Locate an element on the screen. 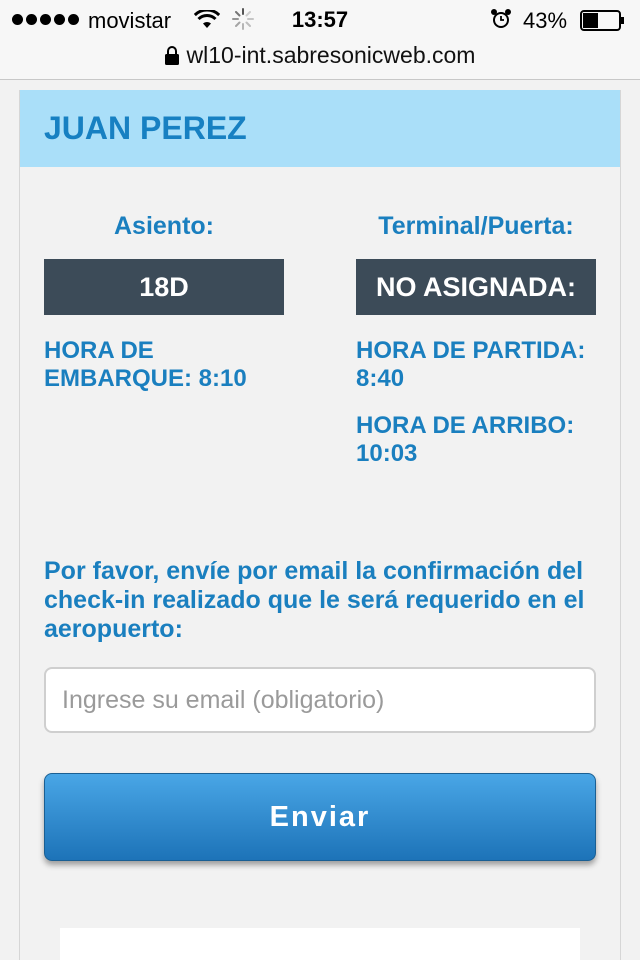 The height and width of the screenshot is (960, 640). url-text: wl10-int.sabresonicweb.com is located at coordinates (331, 54).